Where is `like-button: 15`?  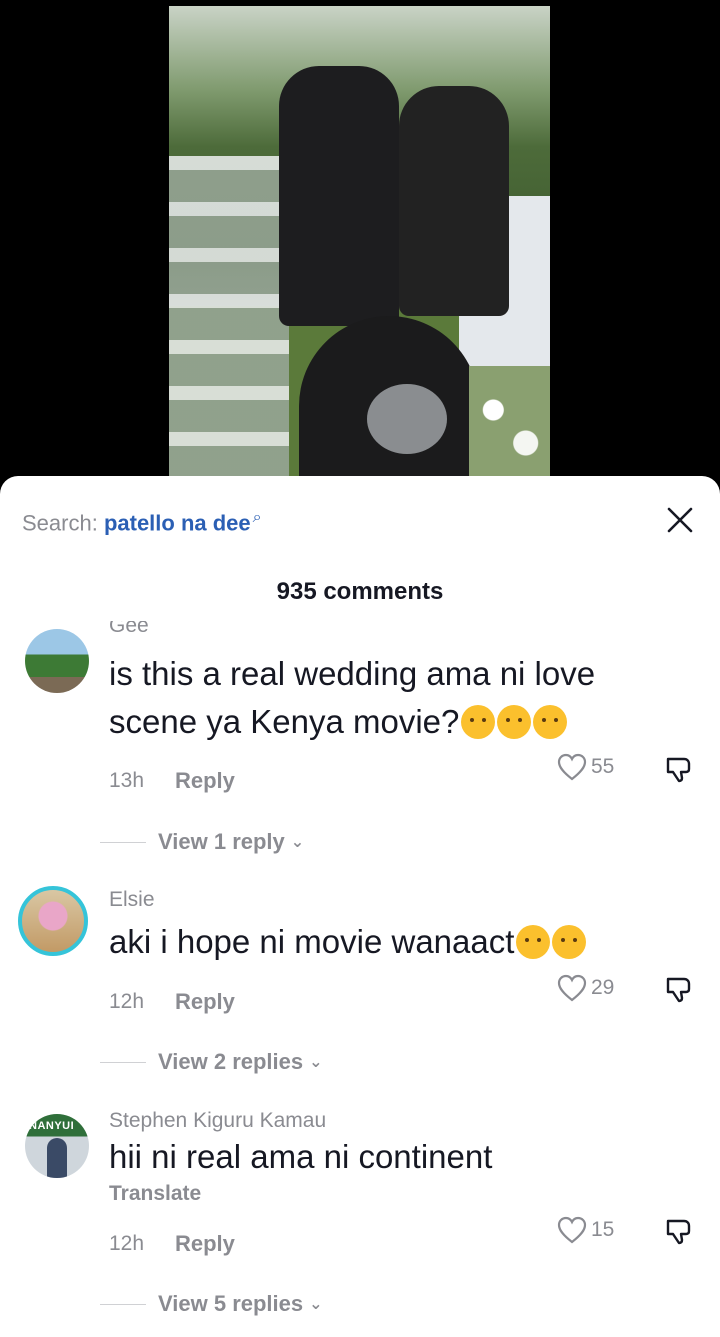 like-button: 15 is located at coordinates (585, 1230).